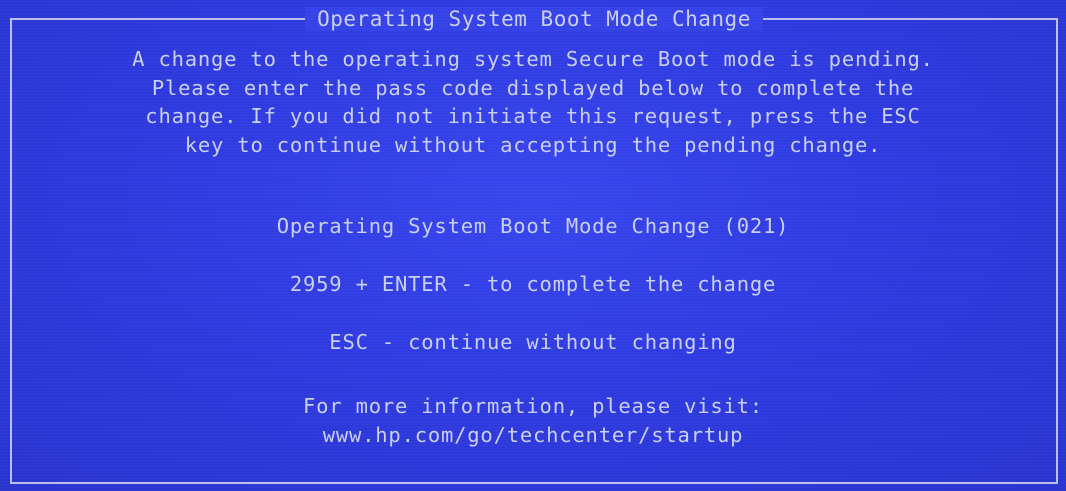 The width and height of the screenshot is (1066, 491). I want to click on info-text: For more information, please visit:, so click(533, 406).